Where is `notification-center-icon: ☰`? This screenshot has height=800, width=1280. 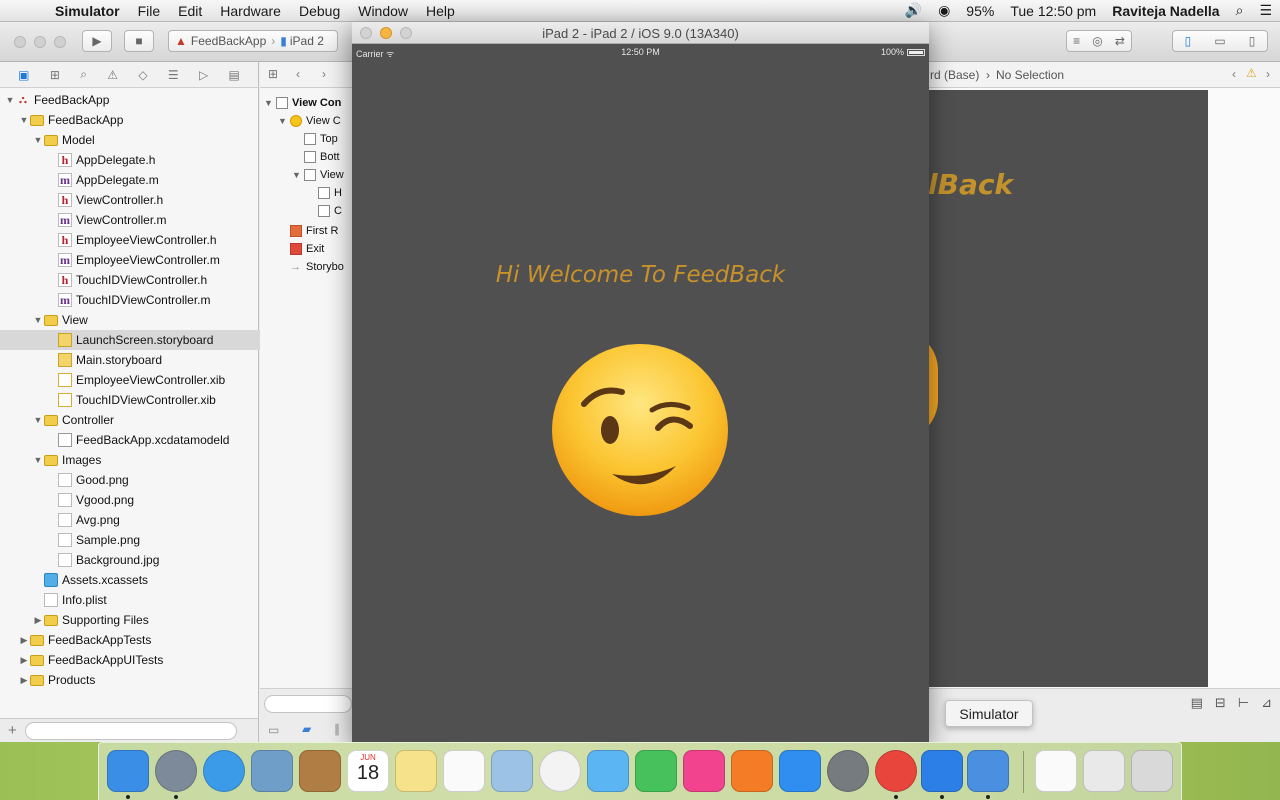
notification-center-icon: ☰ is located at coordinates (1265, 10).